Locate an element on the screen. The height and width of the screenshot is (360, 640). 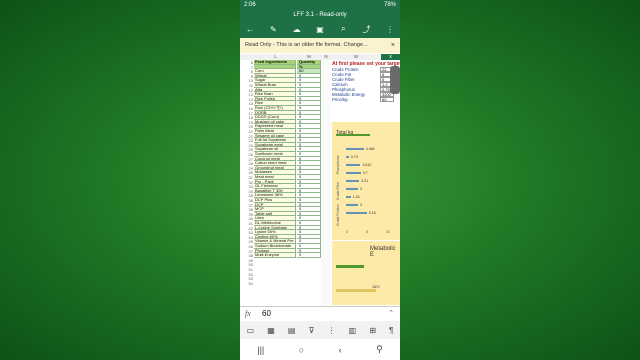
back-icon: ‹ is located at coordinates (340, 350).